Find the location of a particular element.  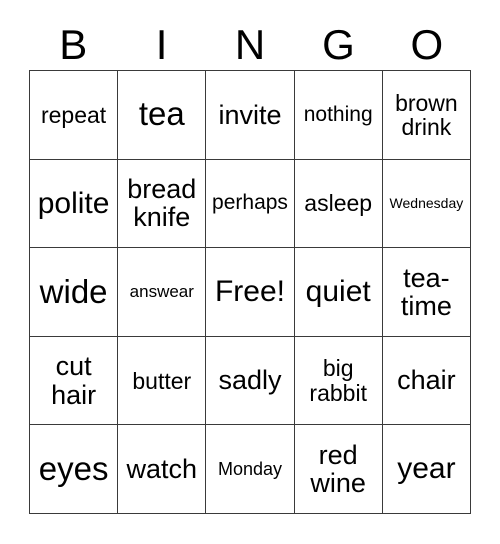

bingo-cell: red wine is located at coordinates (338, 469).